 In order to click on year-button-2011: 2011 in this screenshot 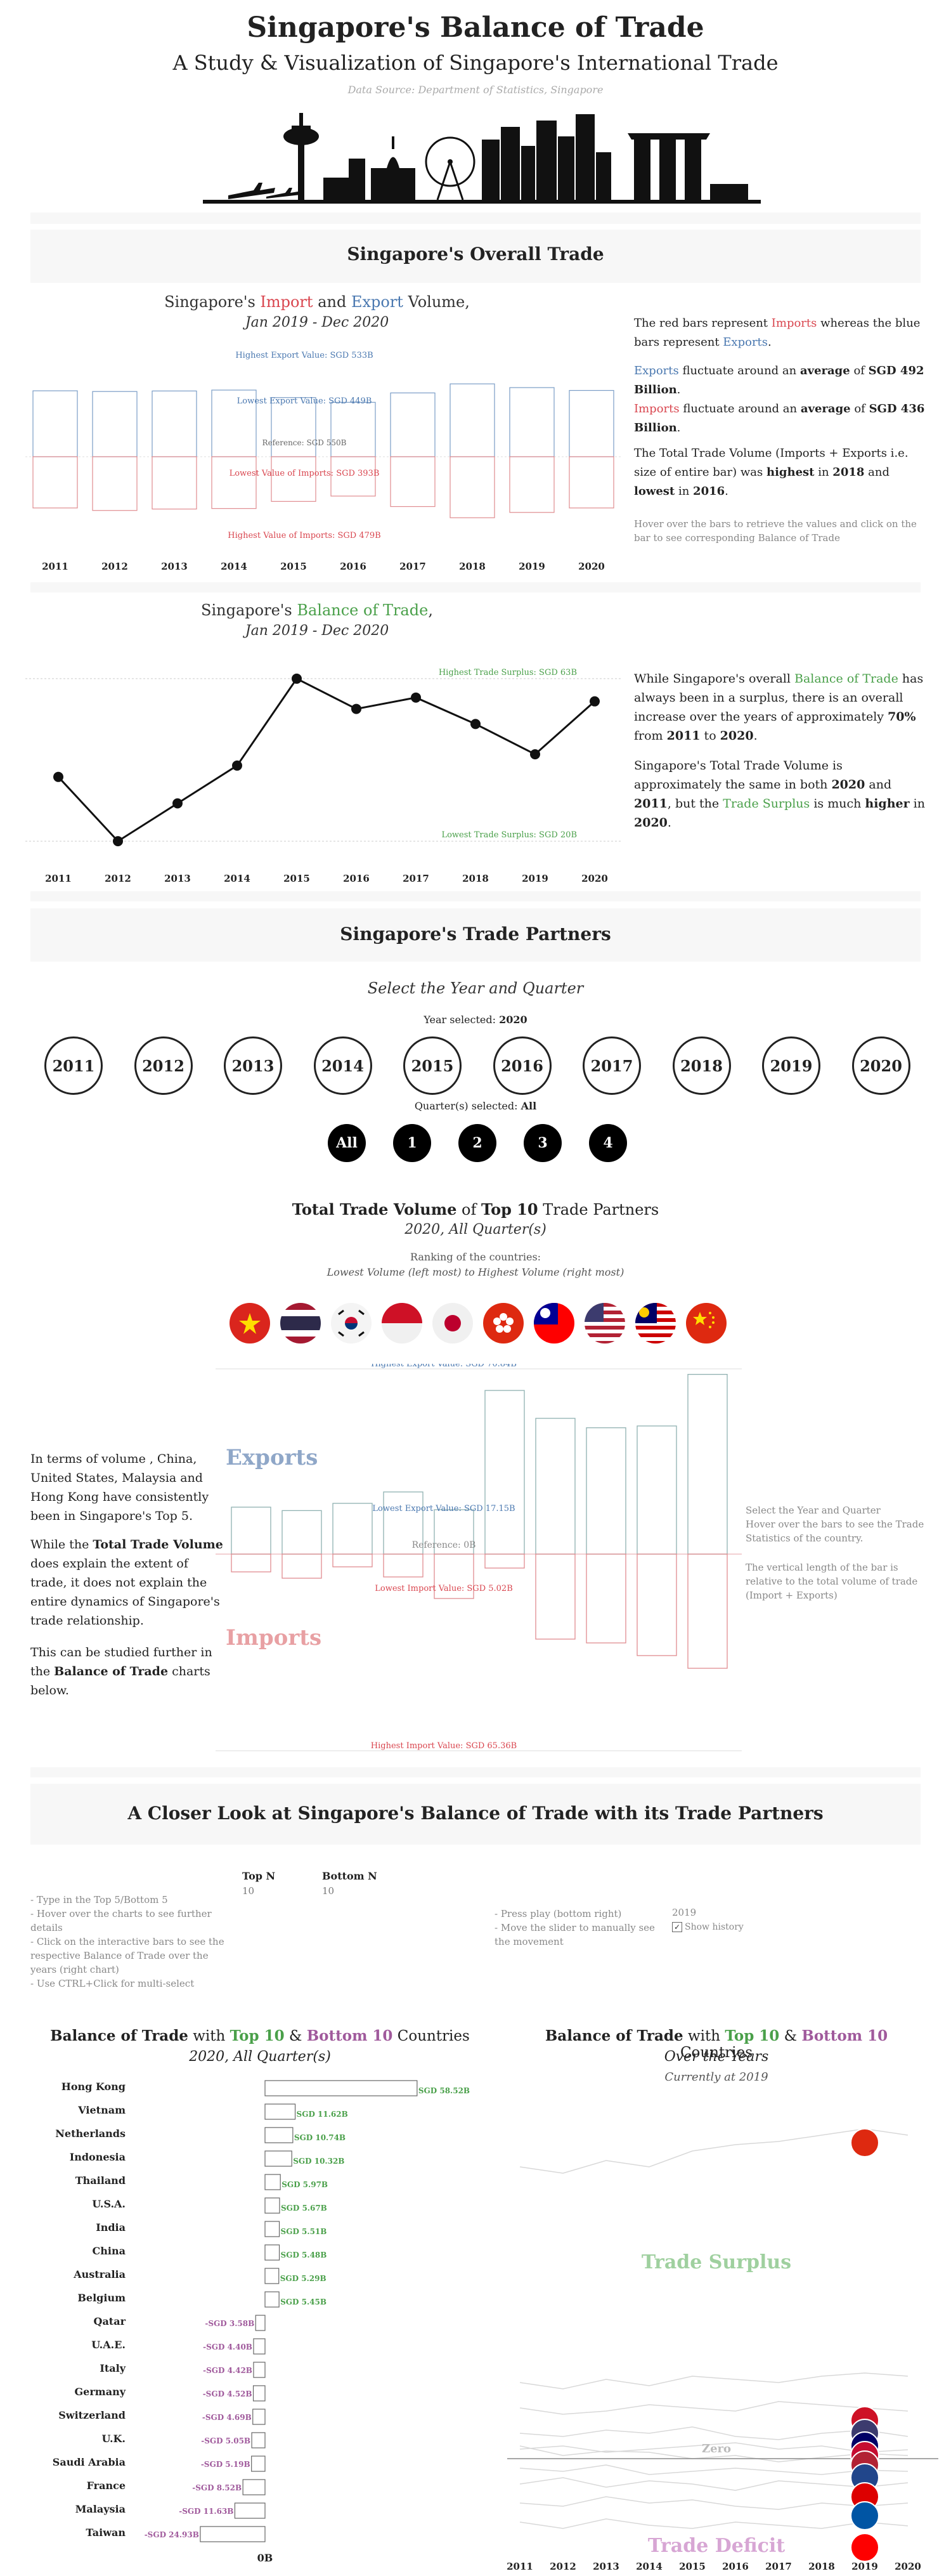, I will do `click(73, 1065)`.